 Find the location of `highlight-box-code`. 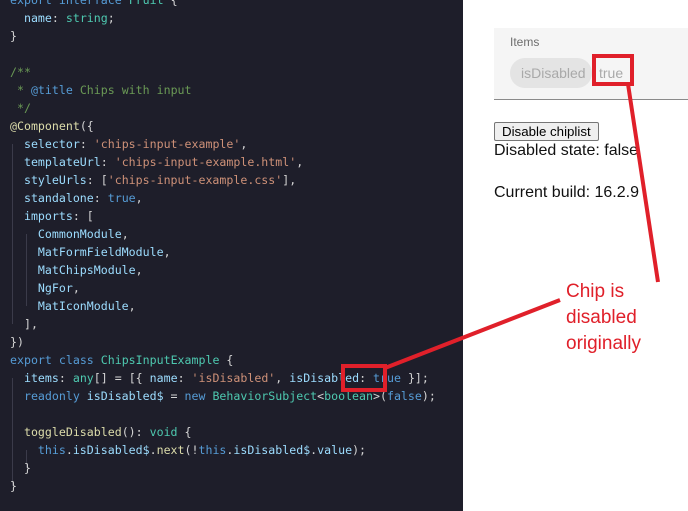

highlight-box-code is located at coordinates (364, 378).